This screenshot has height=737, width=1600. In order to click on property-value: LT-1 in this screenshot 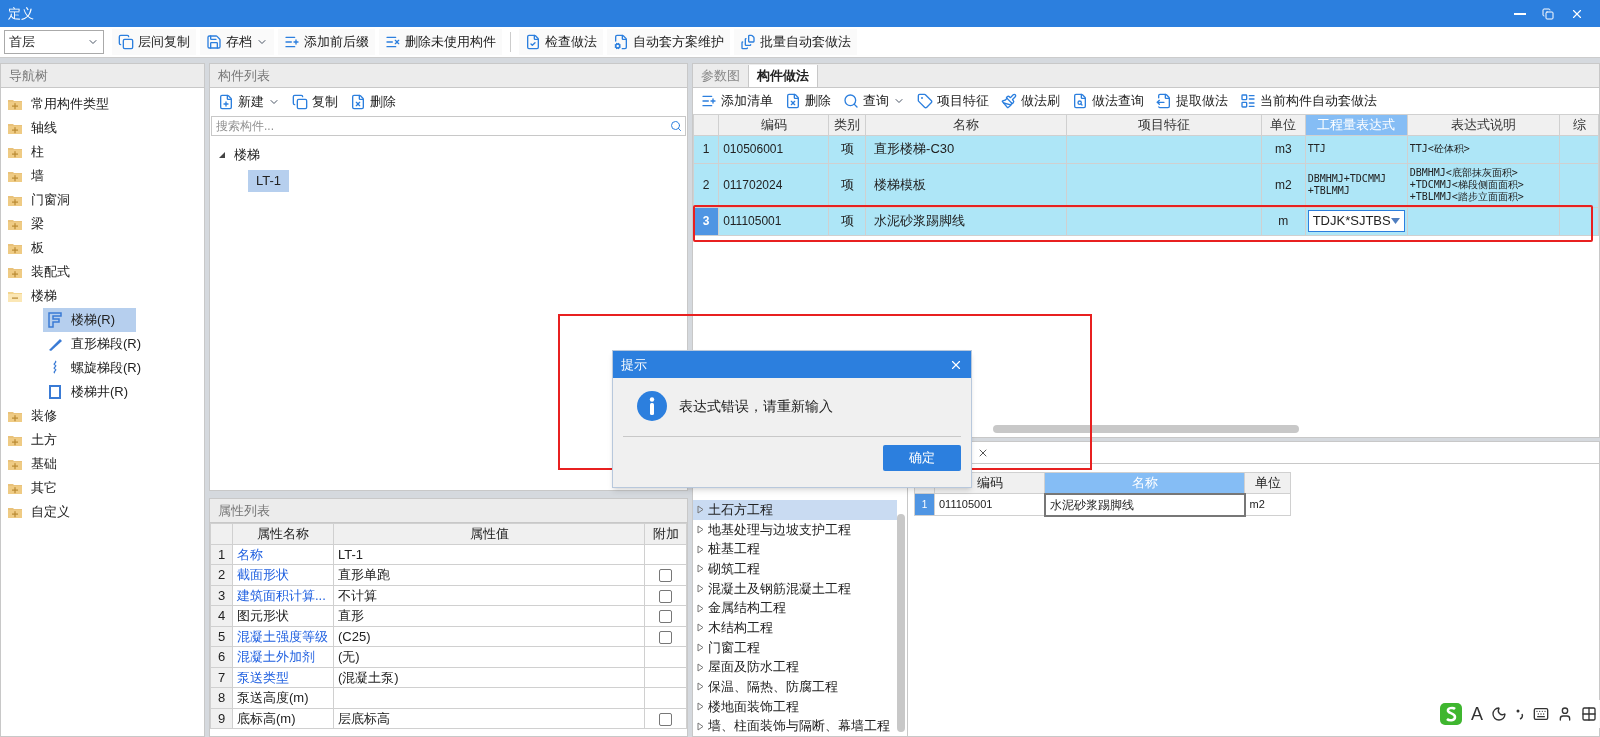, I will do `click(489, 554)`.